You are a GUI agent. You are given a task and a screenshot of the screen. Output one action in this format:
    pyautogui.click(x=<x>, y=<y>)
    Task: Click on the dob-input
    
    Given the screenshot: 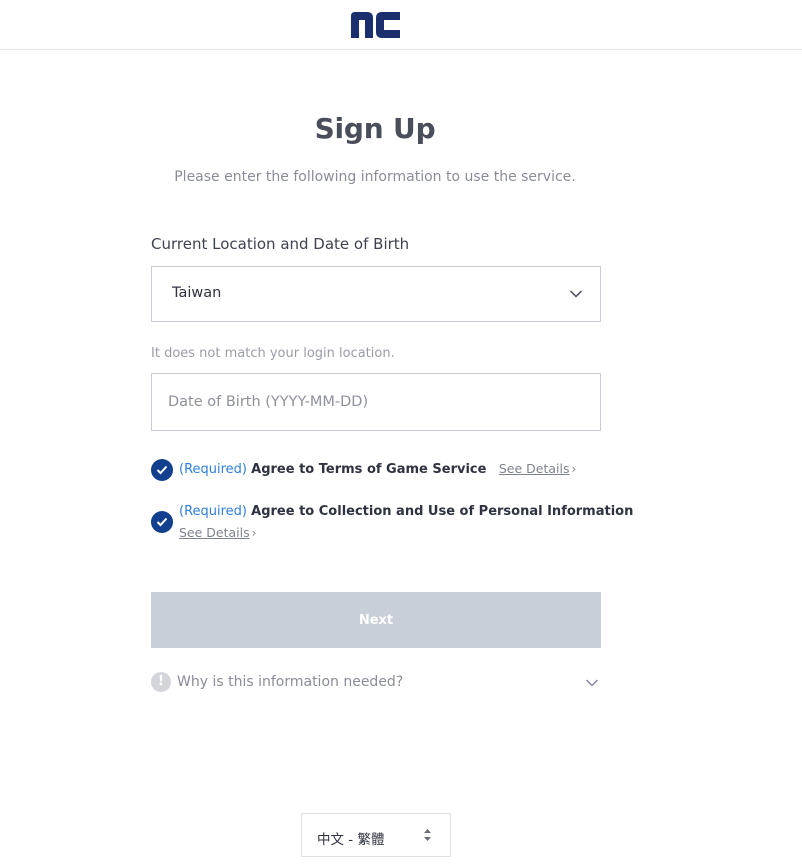 What is the action you would take?
    pyautogui.click(x=376, y=402)
    